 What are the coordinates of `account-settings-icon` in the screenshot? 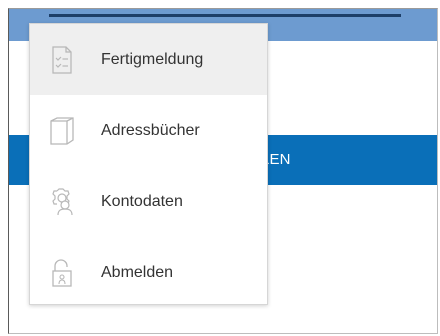 It's located at (62, 202).